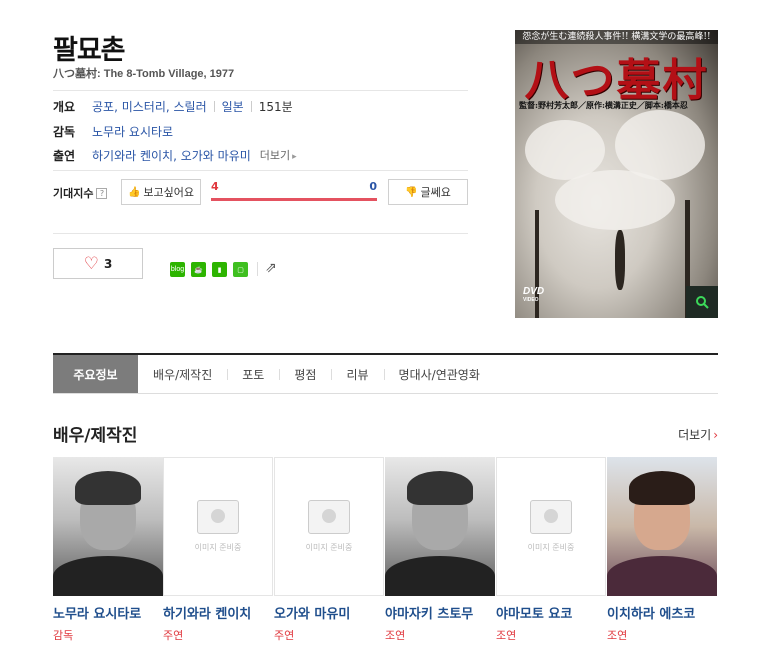  I want to click on cast-card: 이치하라 에츠코조연, so click(662, 550).